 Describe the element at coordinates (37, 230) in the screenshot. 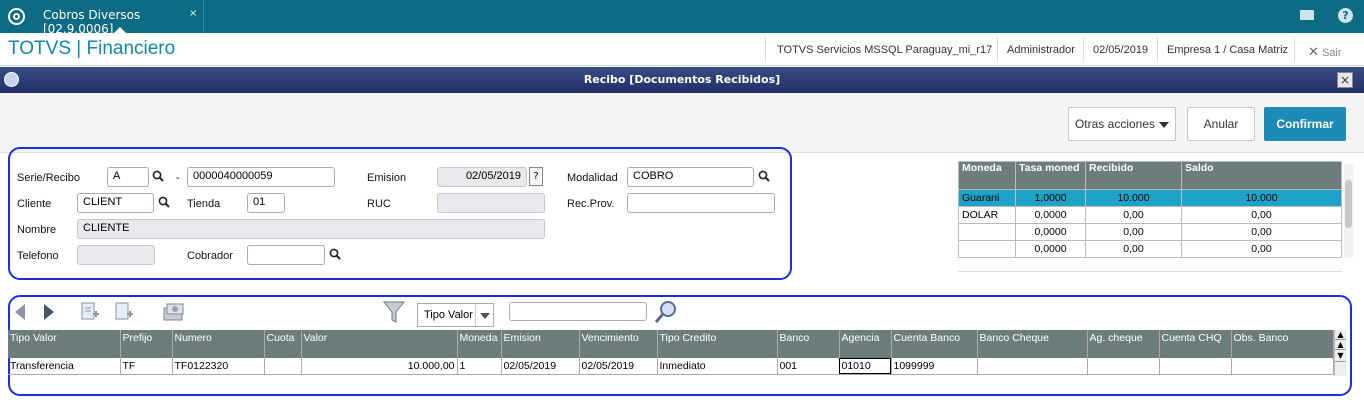

I see `nombre-label: Nombre` at that location.